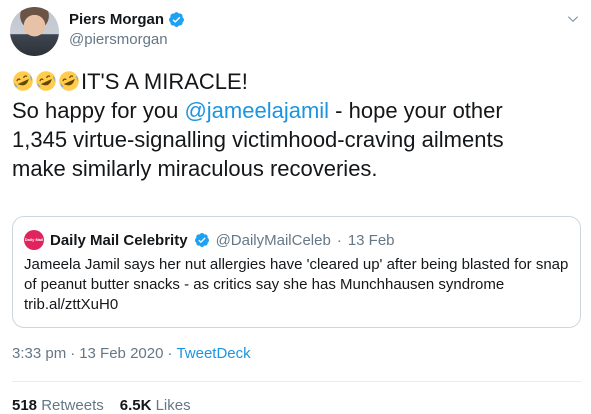 The width and height of the screenshot is (591, 414). I want to click on likes-stat: 6.5K Likes, so click(155, 405).